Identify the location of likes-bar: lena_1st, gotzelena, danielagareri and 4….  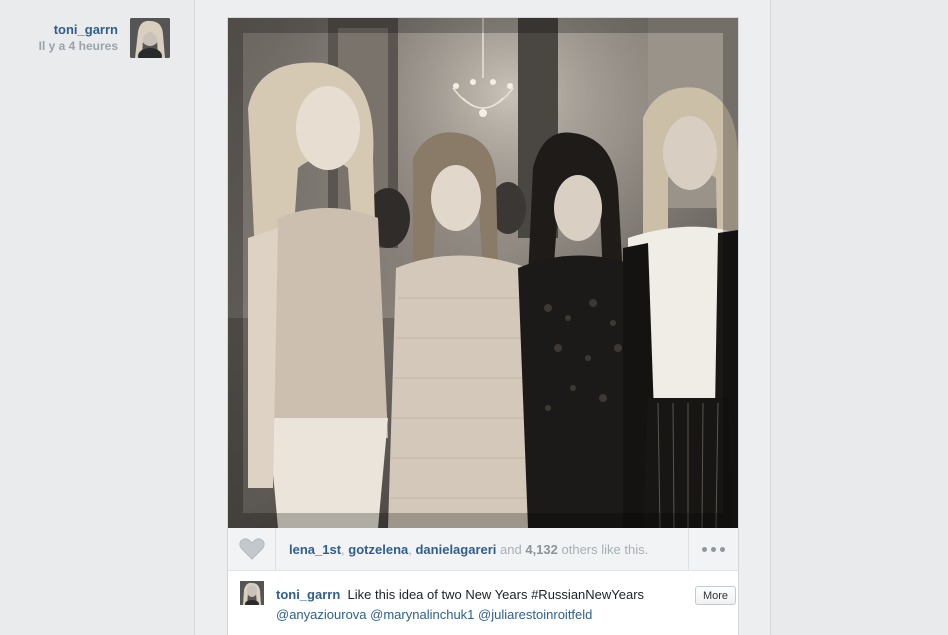
(483, 549).